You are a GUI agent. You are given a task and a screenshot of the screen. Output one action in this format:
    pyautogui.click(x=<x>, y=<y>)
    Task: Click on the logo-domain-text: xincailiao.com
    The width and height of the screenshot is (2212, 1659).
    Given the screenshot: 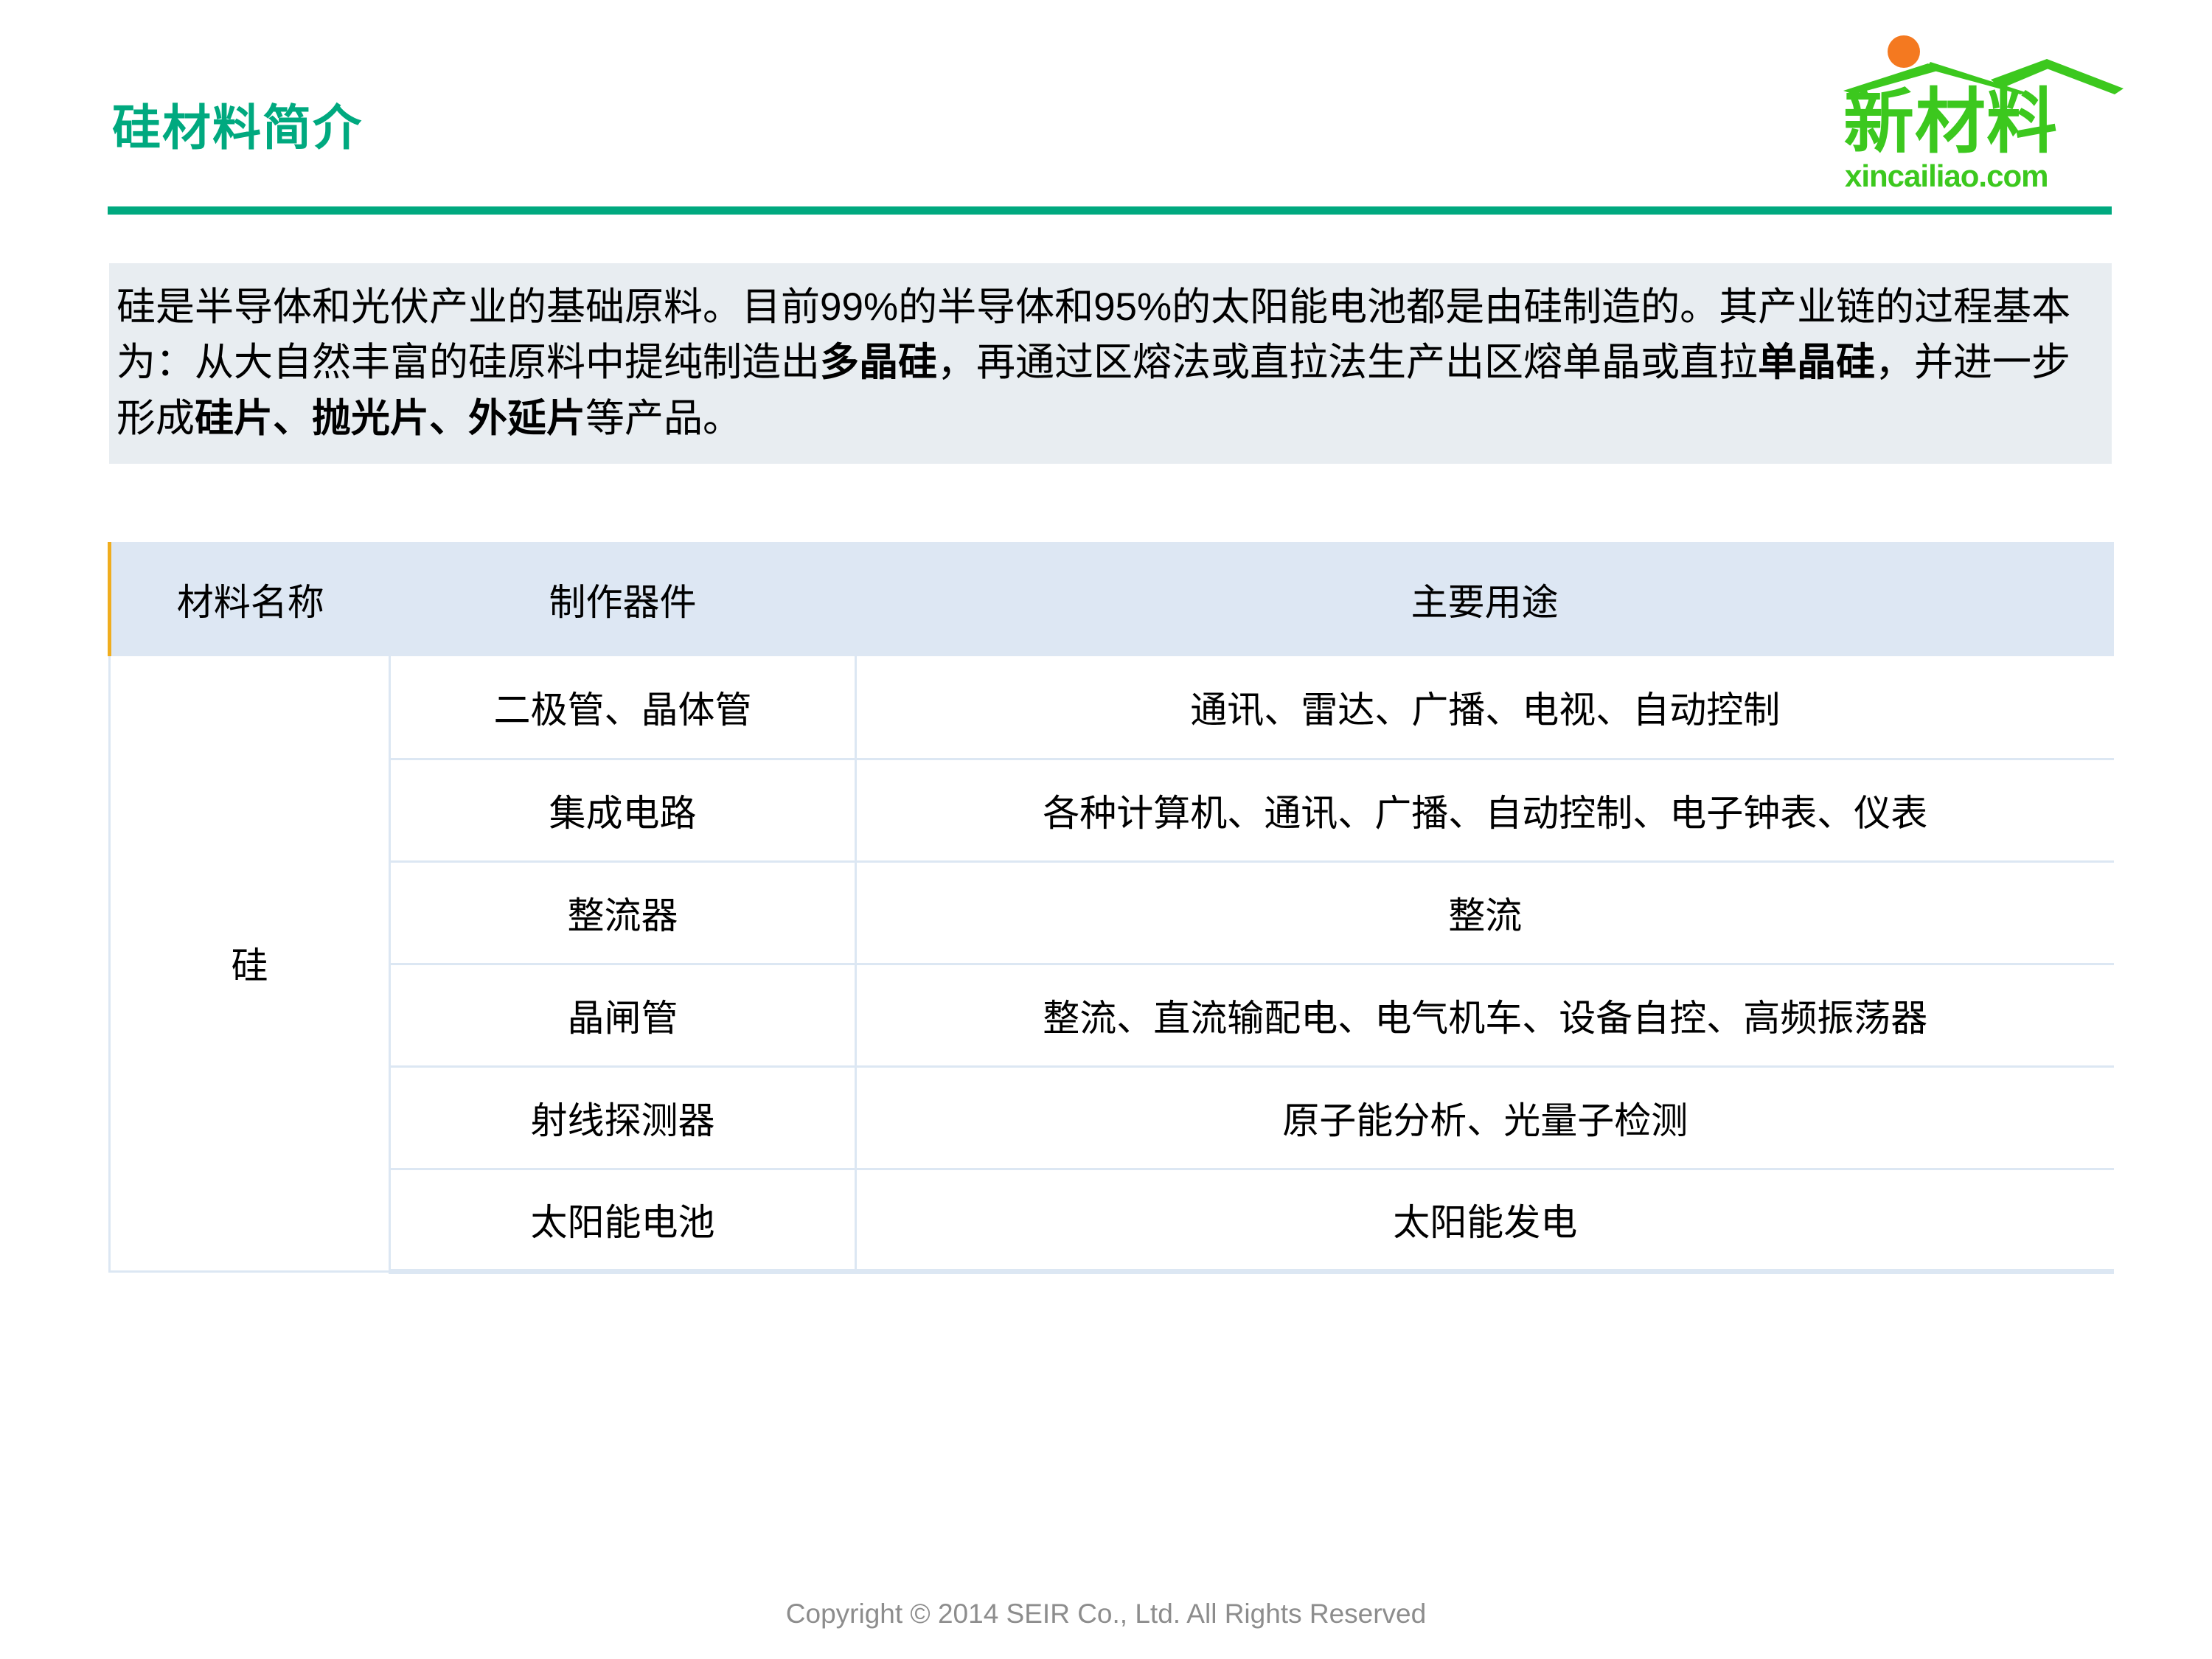 What is the action you would take?
    pyautogui.click(x=1946, y=176)
    